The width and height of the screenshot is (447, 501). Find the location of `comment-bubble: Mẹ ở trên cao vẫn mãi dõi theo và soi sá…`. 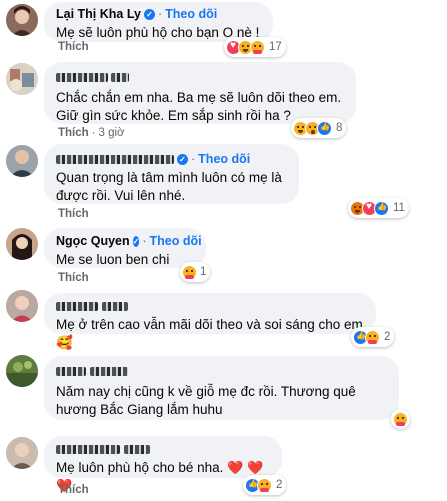

comment-bubble: Mẹ ở trên cao vẫn mãi dõi theo và soi sá… is located at coordinates (210, 321).